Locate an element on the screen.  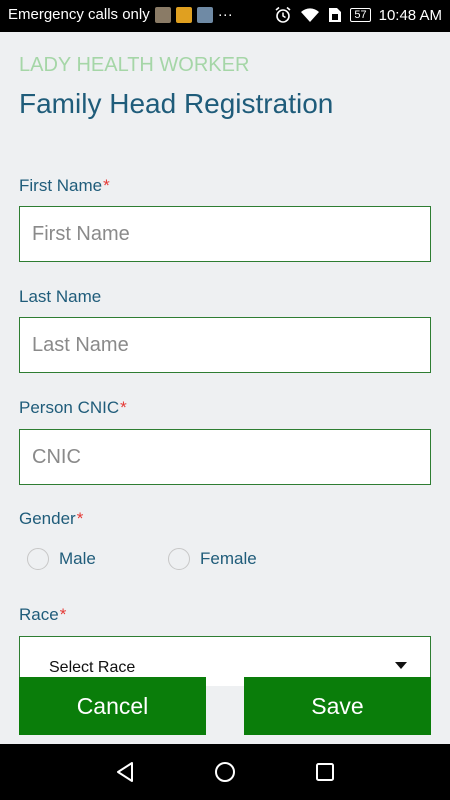
alarm-icon is located at coordinates (283, 14).